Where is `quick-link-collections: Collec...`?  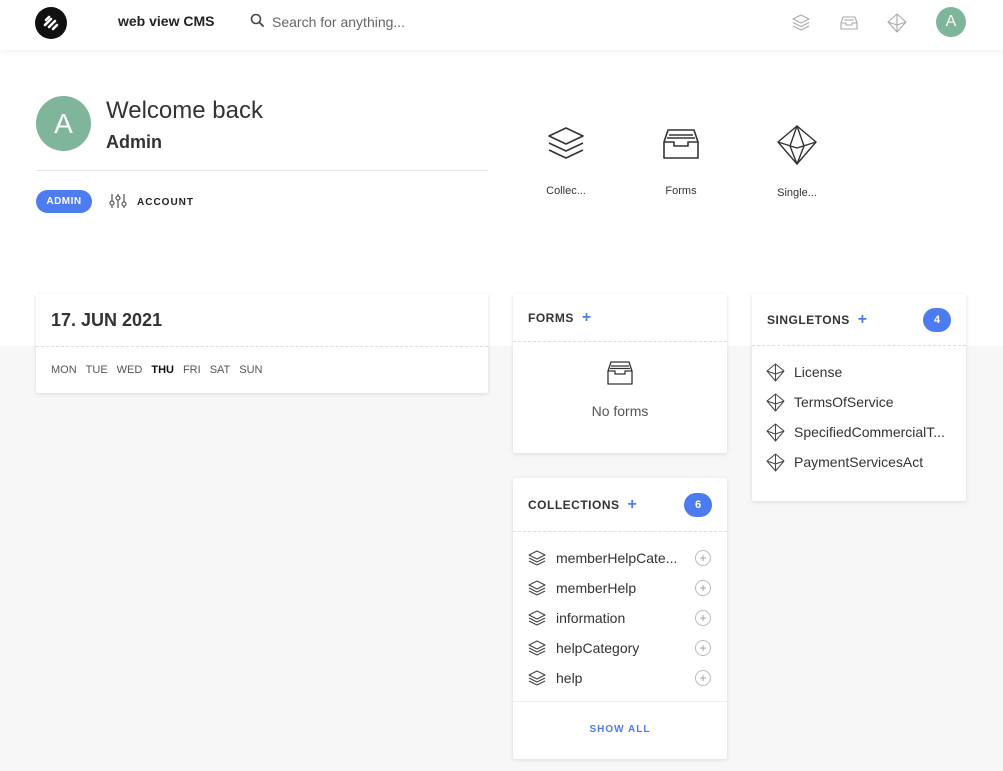
quick-link-collections: Collec... is located at coordinates (566, 160).